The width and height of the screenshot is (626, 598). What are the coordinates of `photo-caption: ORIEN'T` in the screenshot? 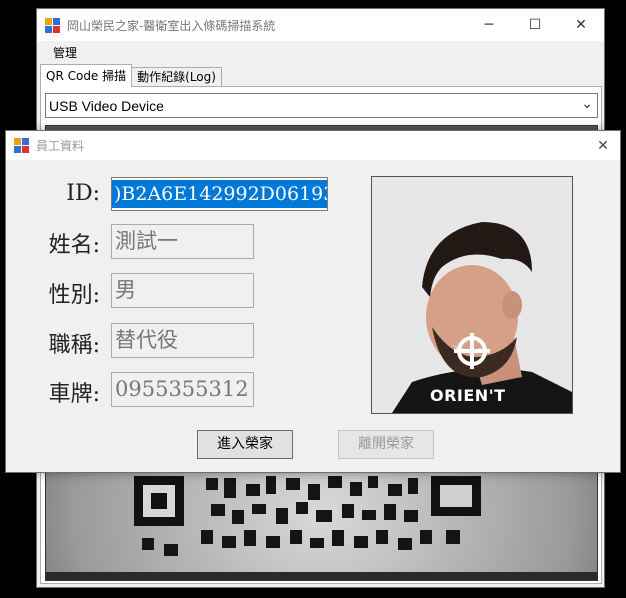 It's located at (468, 395).